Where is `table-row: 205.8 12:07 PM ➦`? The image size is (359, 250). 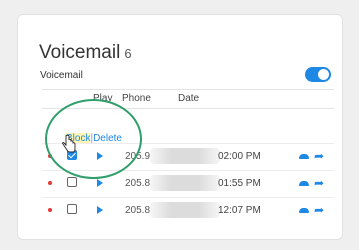 table-row: 205.8 12:07 PM ➦ is located at coordinates (181, 210).